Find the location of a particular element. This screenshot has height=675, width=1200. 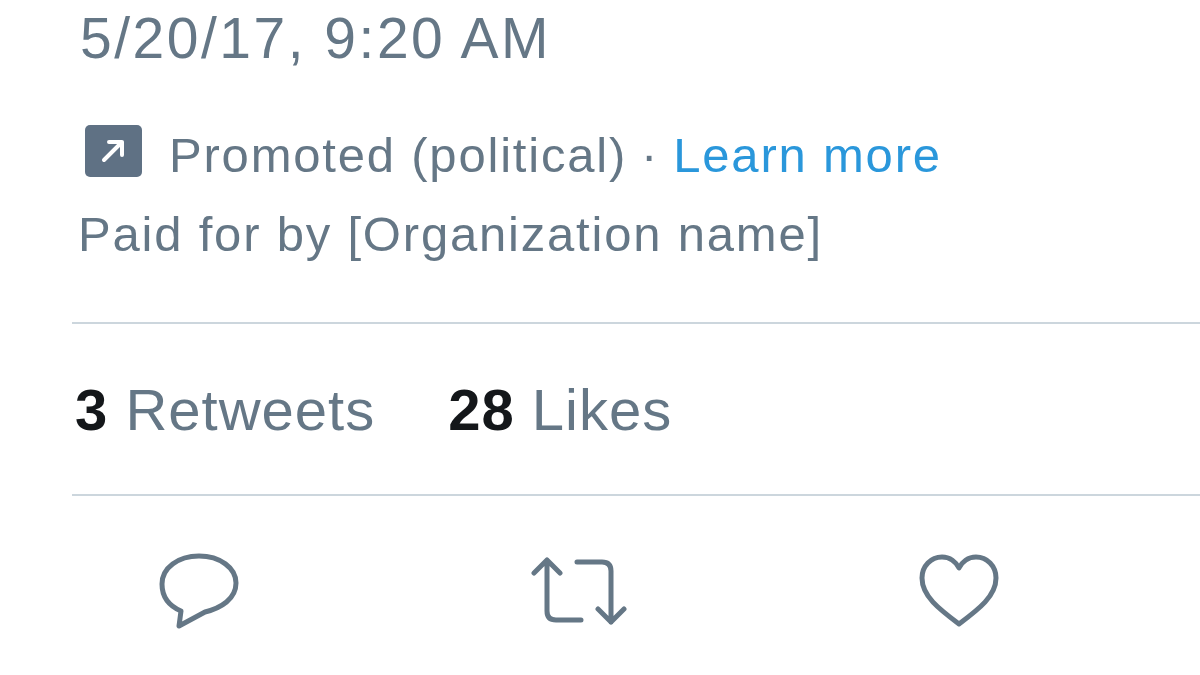

promoted-label: Promoted (political) is located at coordinates (398, 155).